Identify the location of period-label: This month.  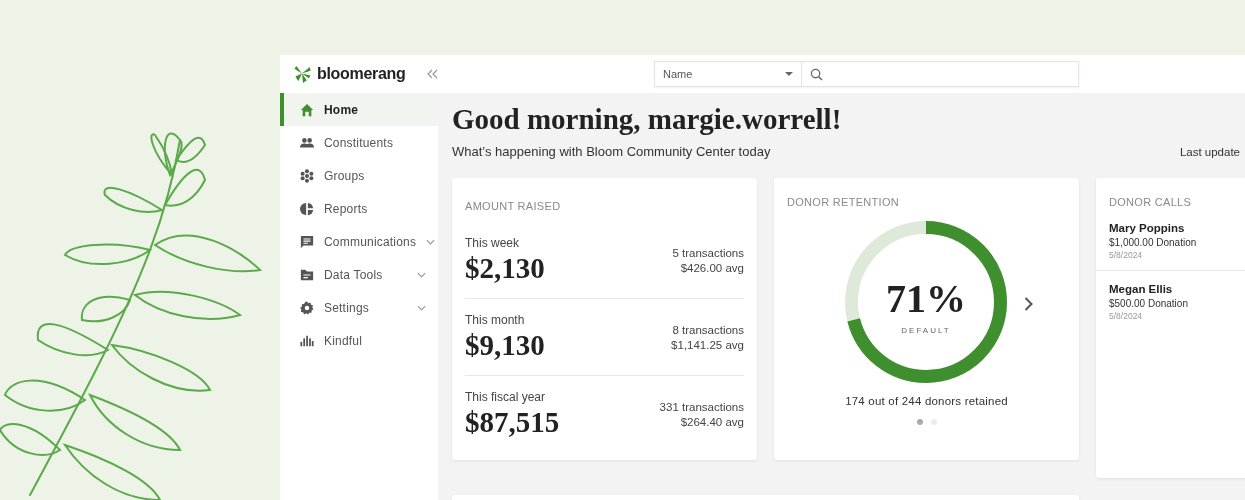
(495, 319).